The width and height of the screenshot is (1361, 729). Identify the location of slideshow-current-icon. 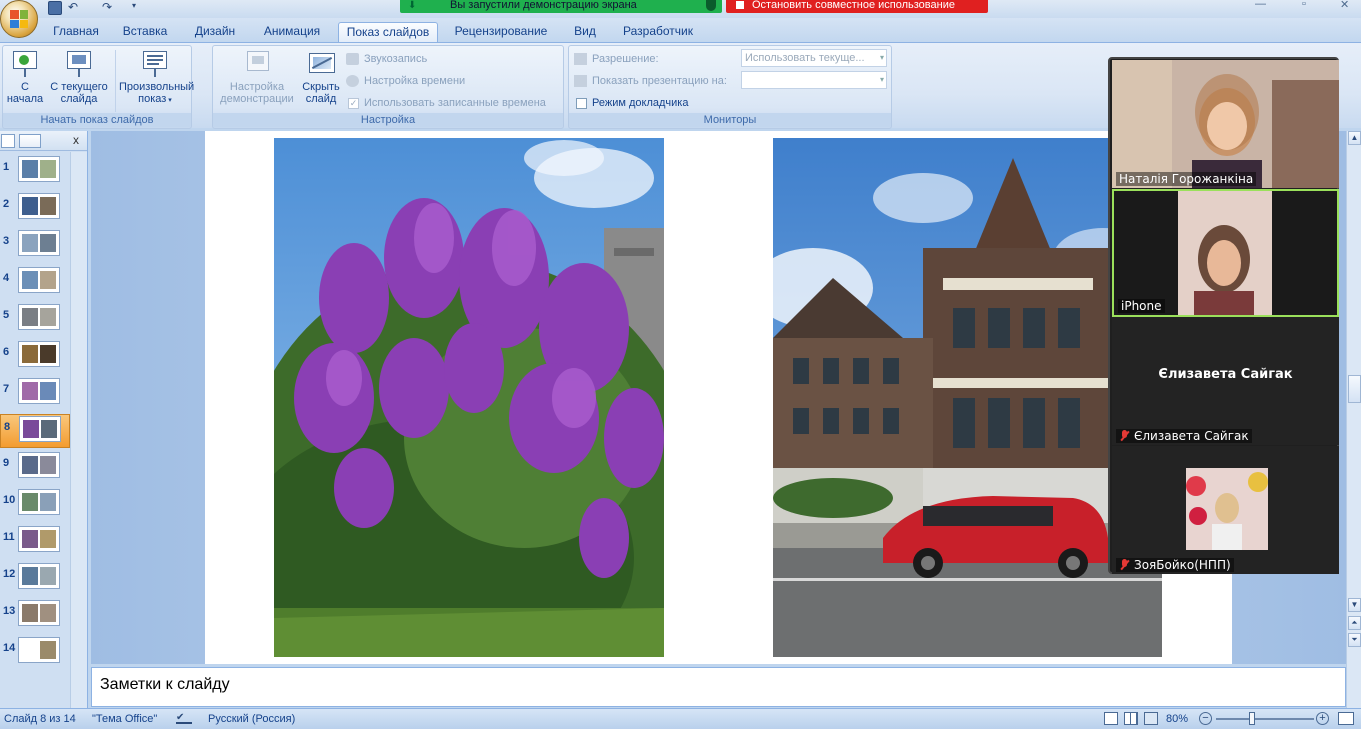
(79, 64).